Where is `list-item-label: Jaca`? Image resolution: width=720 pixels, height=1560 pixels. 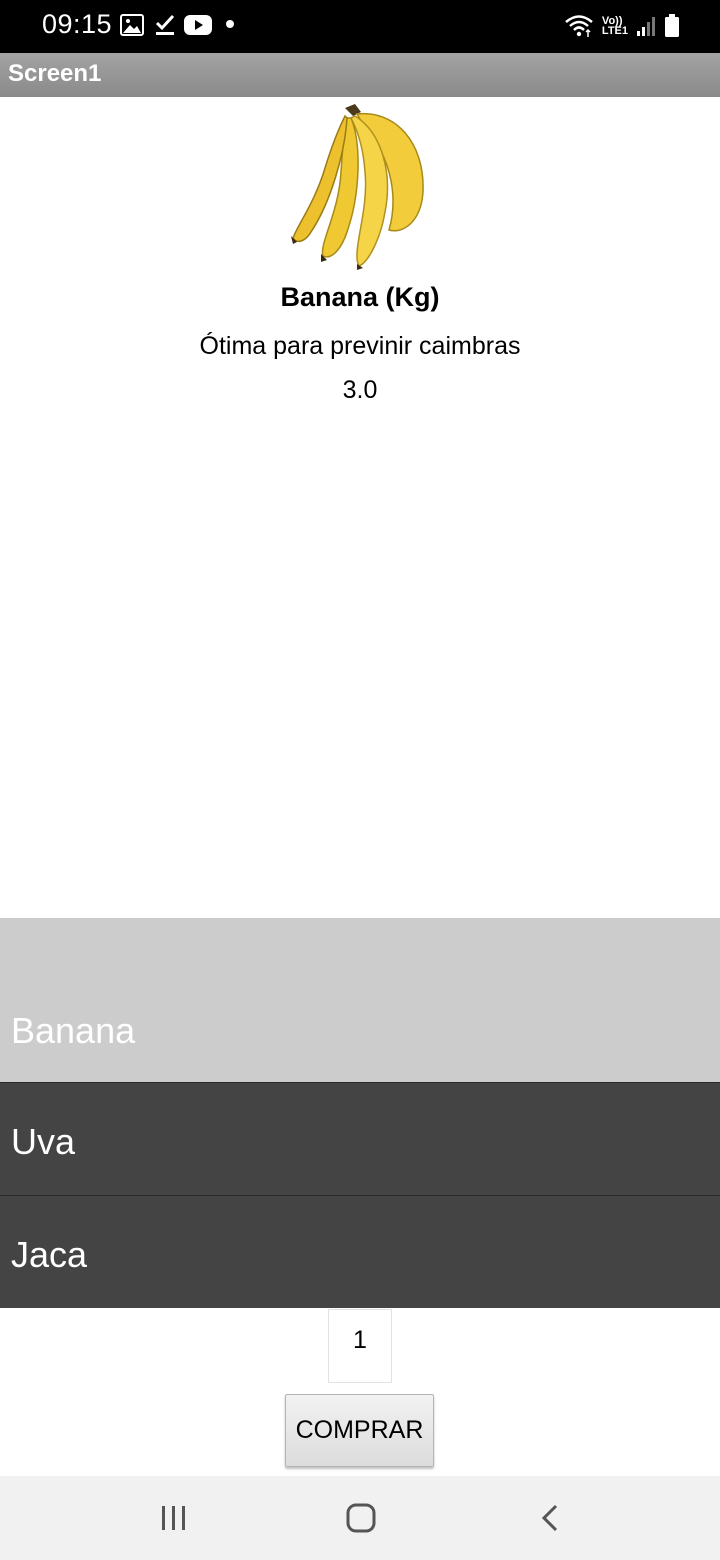 list-item-label: Jaca is located at coordinates (49, 1254).